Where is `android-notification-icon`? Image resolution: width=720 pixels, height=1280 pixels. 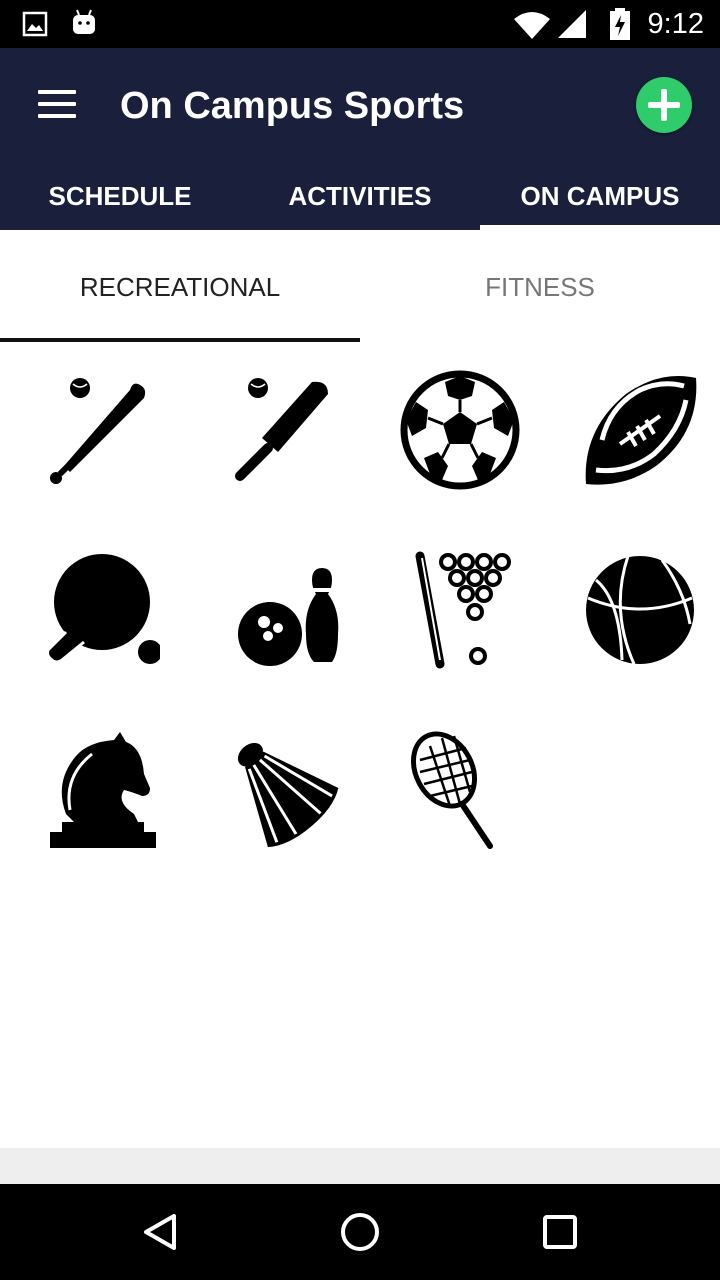
android-notification-icon is located at coordinates (84, 21).